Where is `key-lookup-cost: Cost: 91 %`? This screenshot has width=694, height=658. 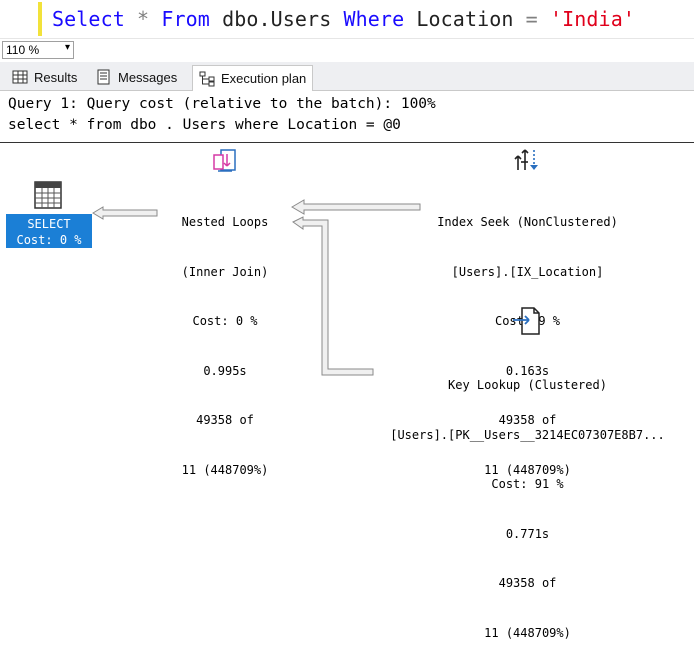 key-lookup-cost: Cost: 91 % is located at coordinates (527, 484).